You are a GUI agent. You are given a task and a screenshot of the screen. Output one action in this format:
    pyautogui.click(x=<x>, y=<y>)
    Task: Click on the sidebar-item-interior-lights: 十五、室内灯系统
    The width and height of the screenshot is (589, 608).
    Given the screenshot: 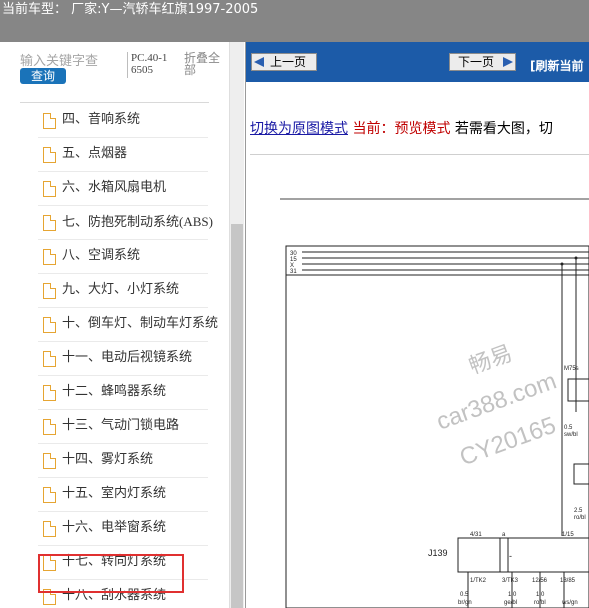 What is the action you would take?
    pyautogui.click(x=123, y=495)
    